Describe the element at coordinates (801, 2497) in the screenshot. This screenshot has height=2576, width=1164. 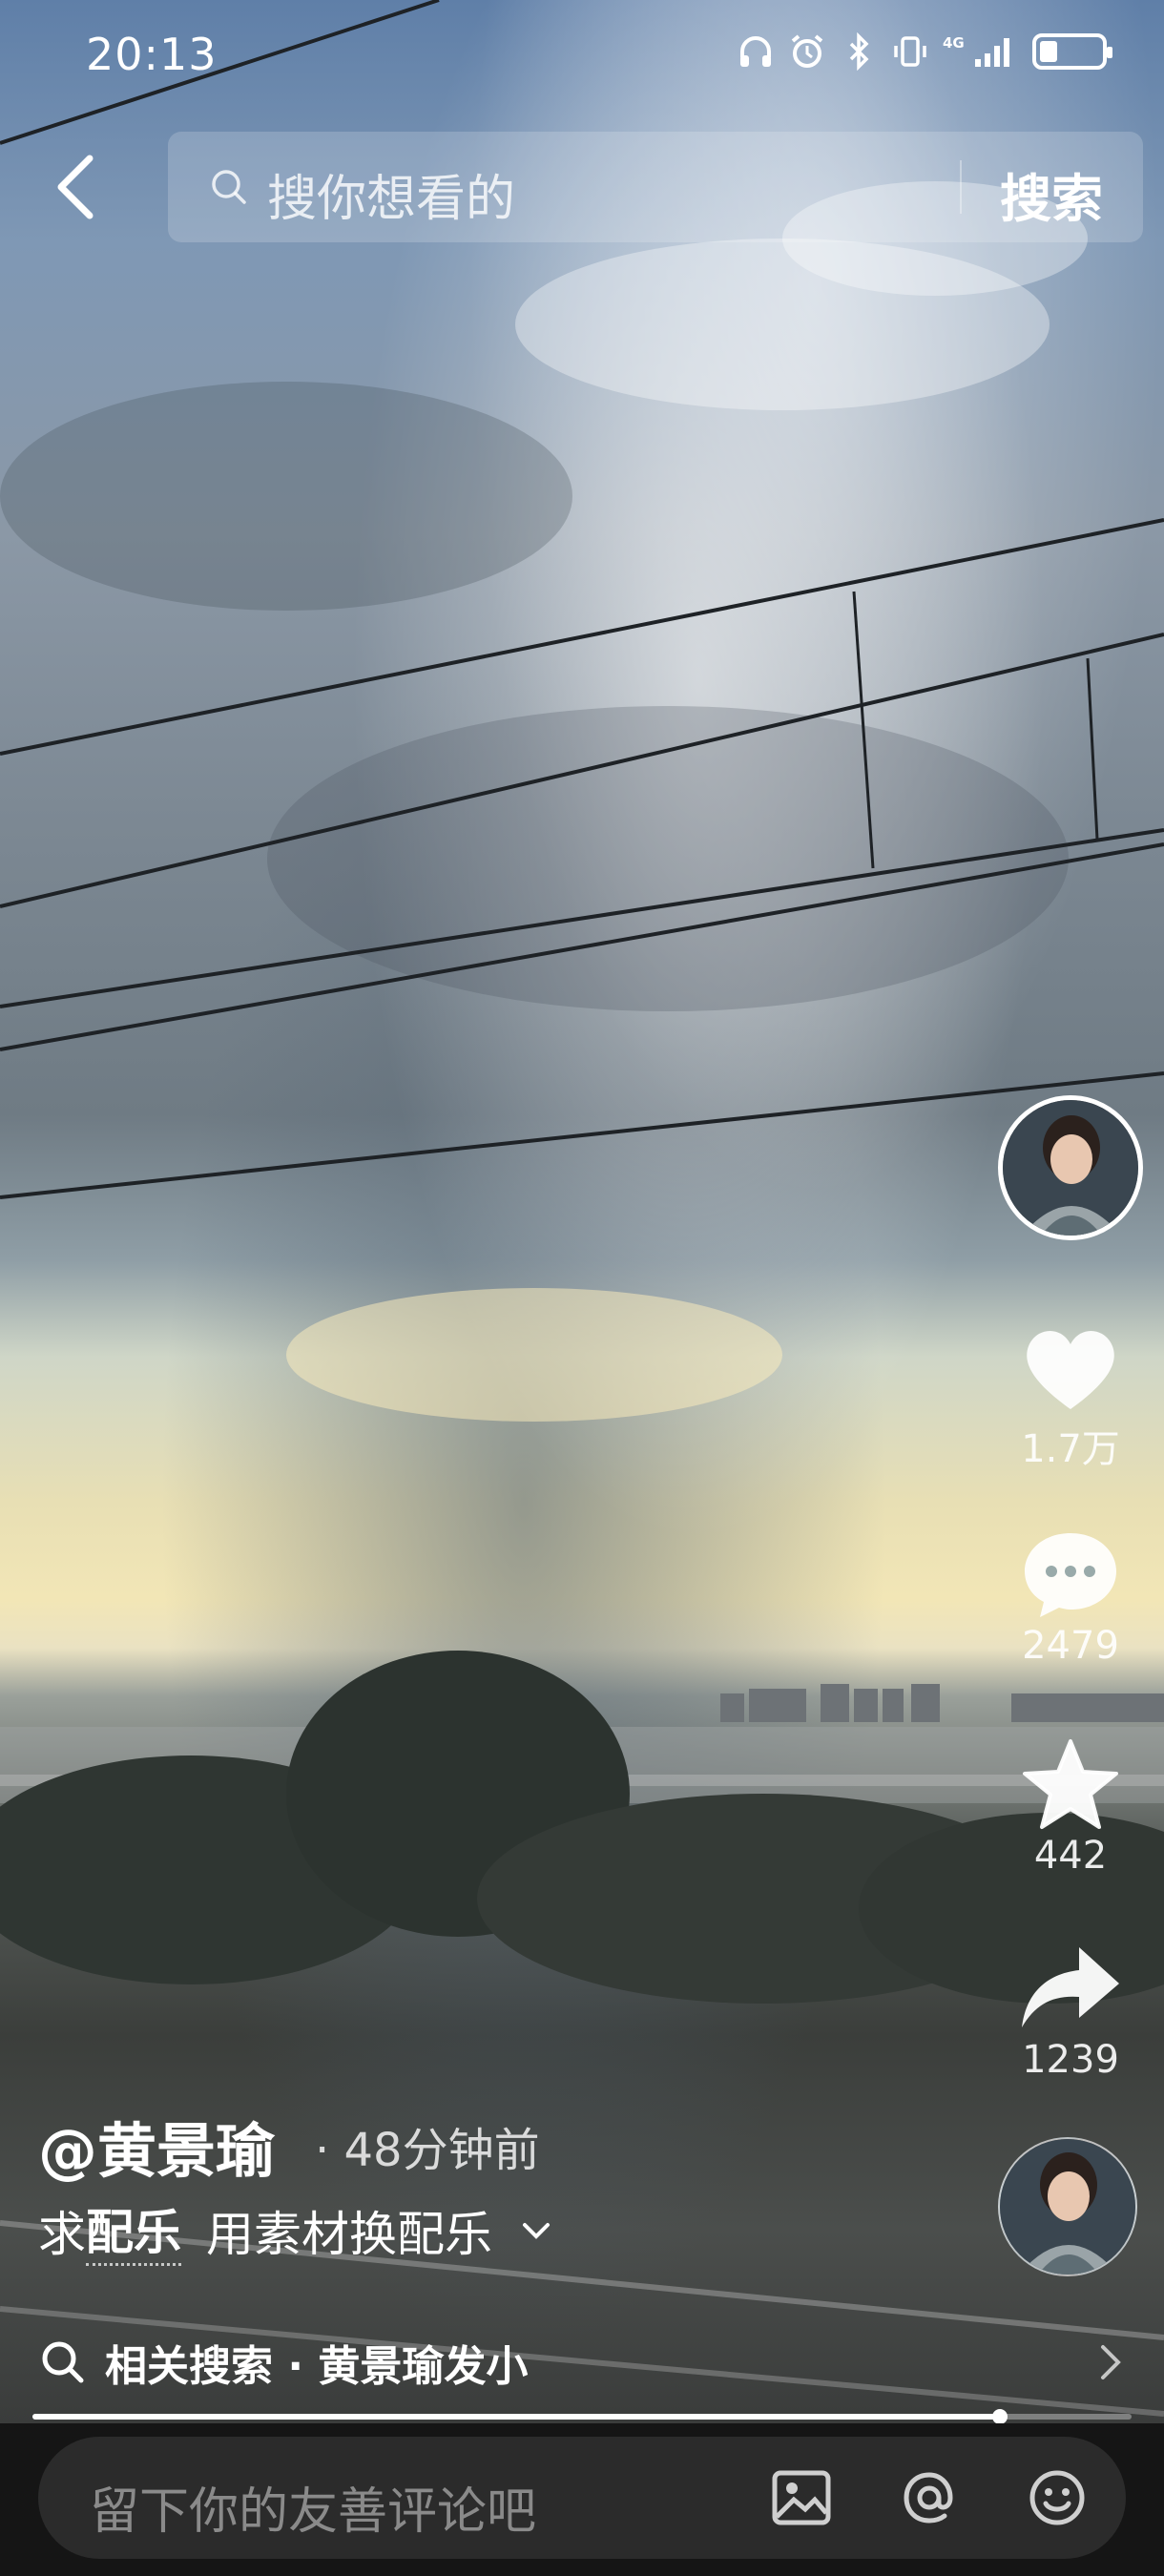
I see `image-icon` at that location.